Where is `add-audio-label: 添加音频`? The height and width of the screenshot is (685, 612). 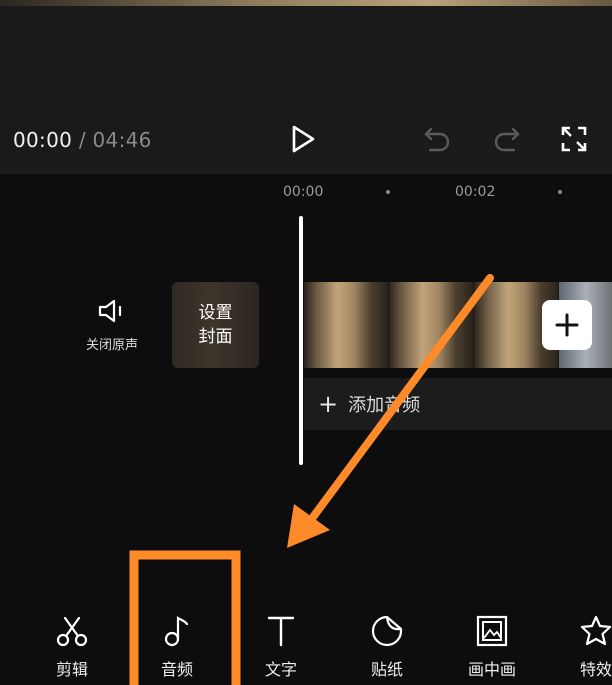 add-audio-label: 添加音频 is located at coordinates (384, 405).